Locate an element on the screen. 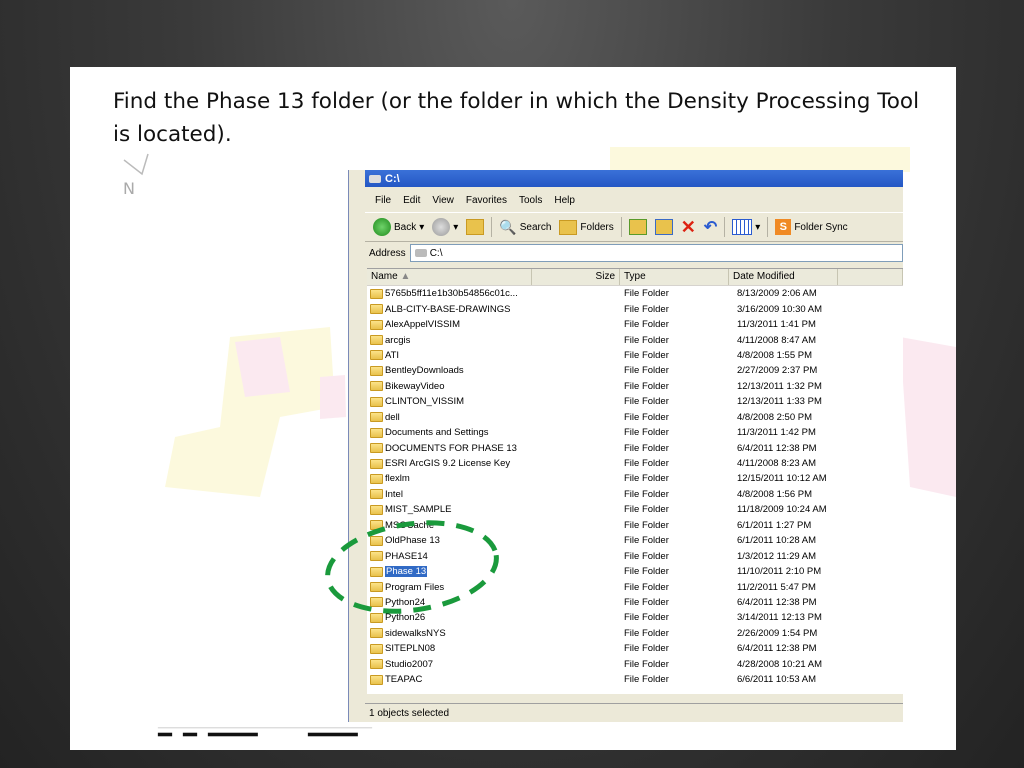  delete-button: ✕ is located at coordinates (688, 227).